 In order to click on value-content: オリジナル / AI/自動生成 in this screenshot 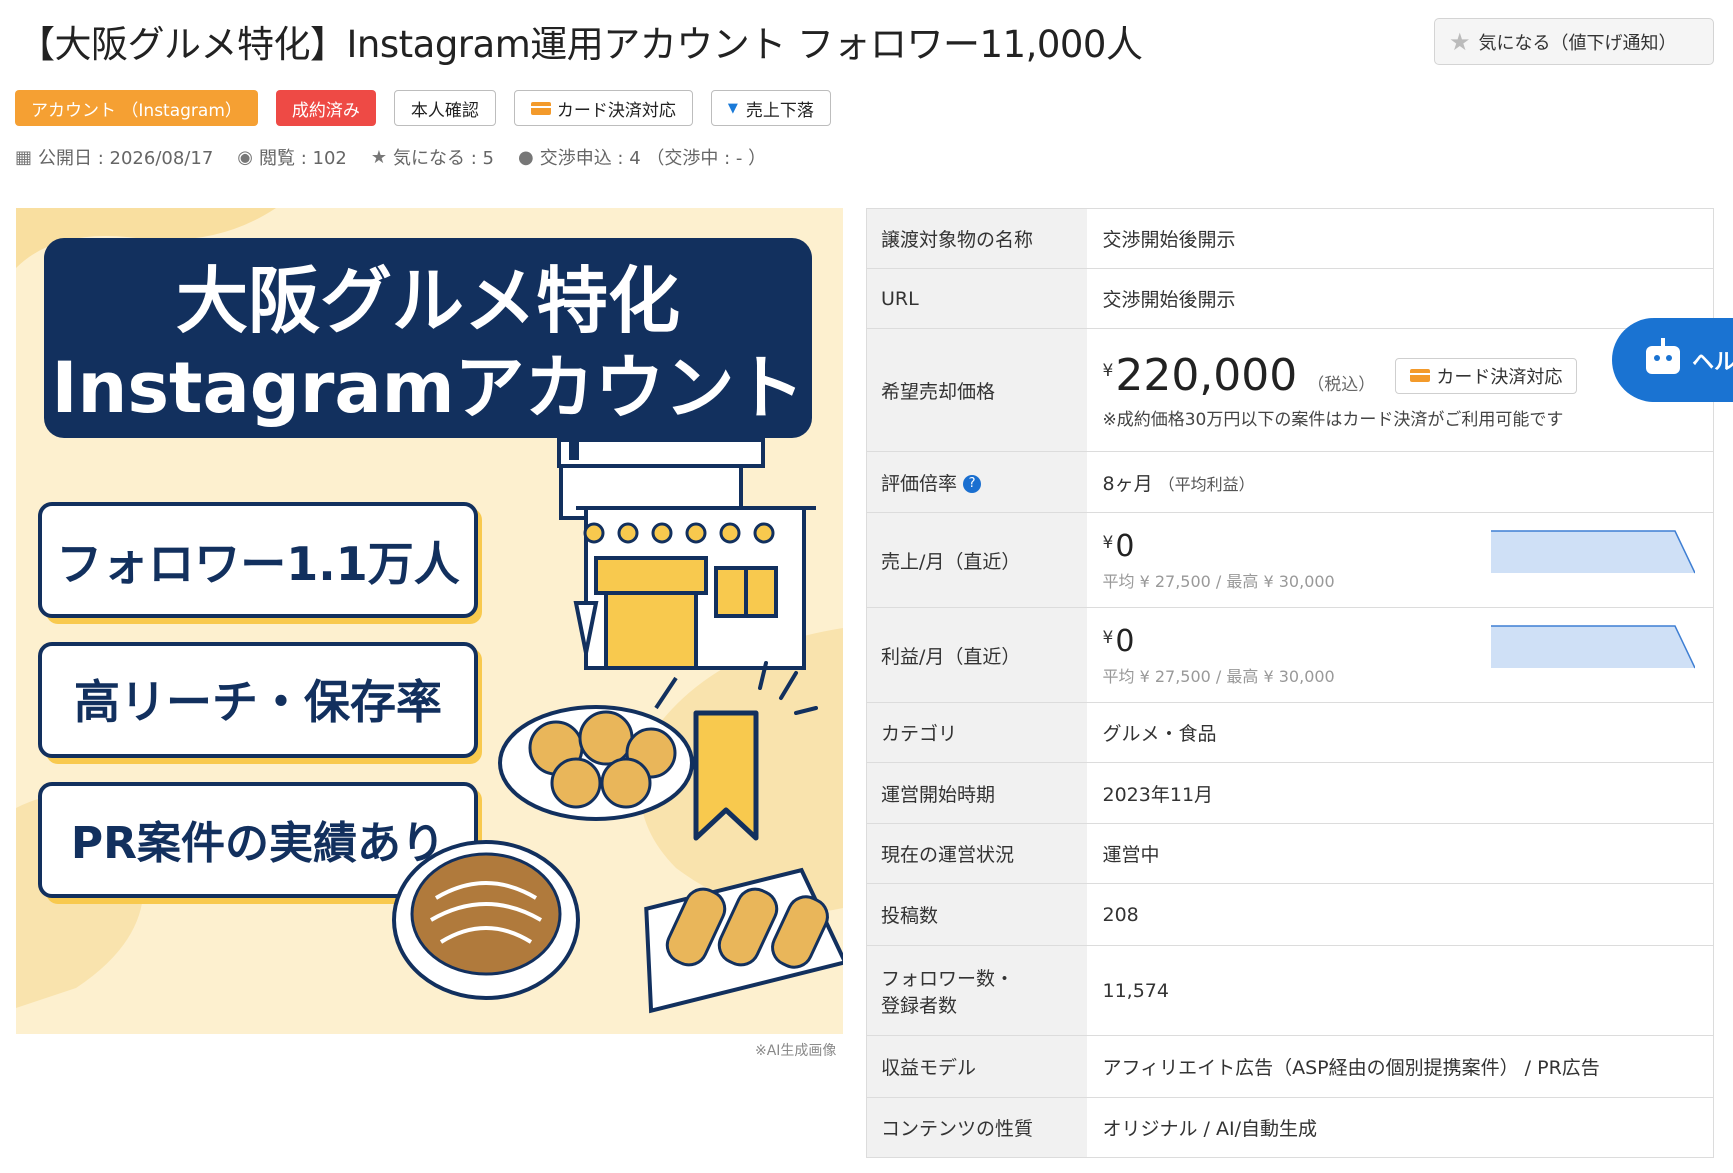, I will do `click(1400, 1127)`.